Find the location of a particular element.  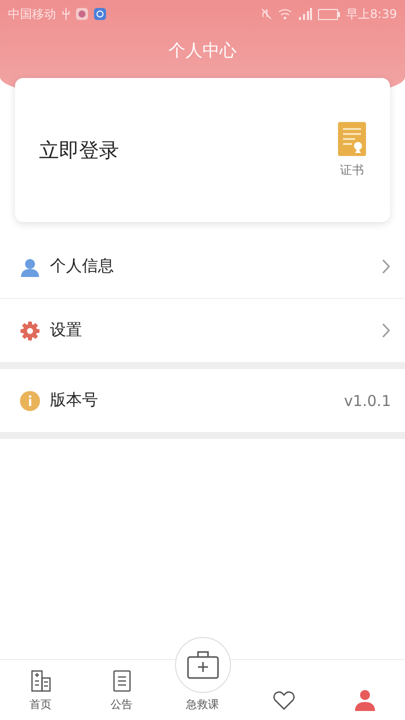

wifi-icon is located at coordinates (285, 14).